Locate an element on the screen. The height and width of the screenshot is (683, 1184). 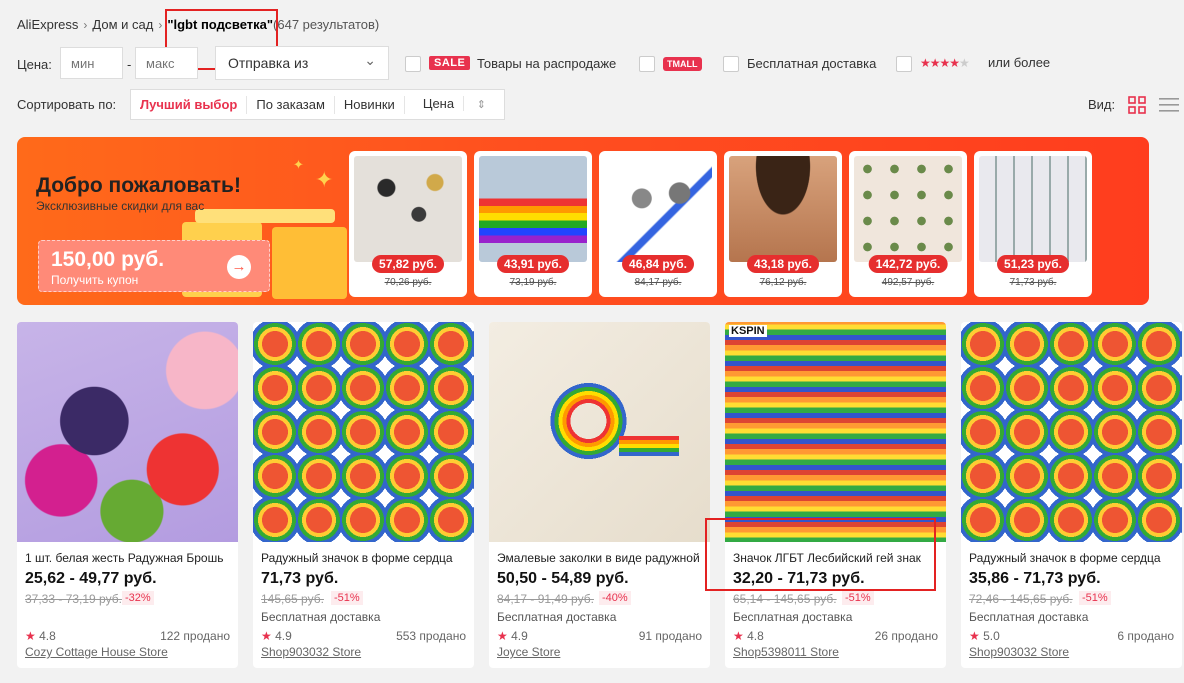
banner-product-card: 57,82 руб. 70,26 руб. is located at coordinates (408, 224).